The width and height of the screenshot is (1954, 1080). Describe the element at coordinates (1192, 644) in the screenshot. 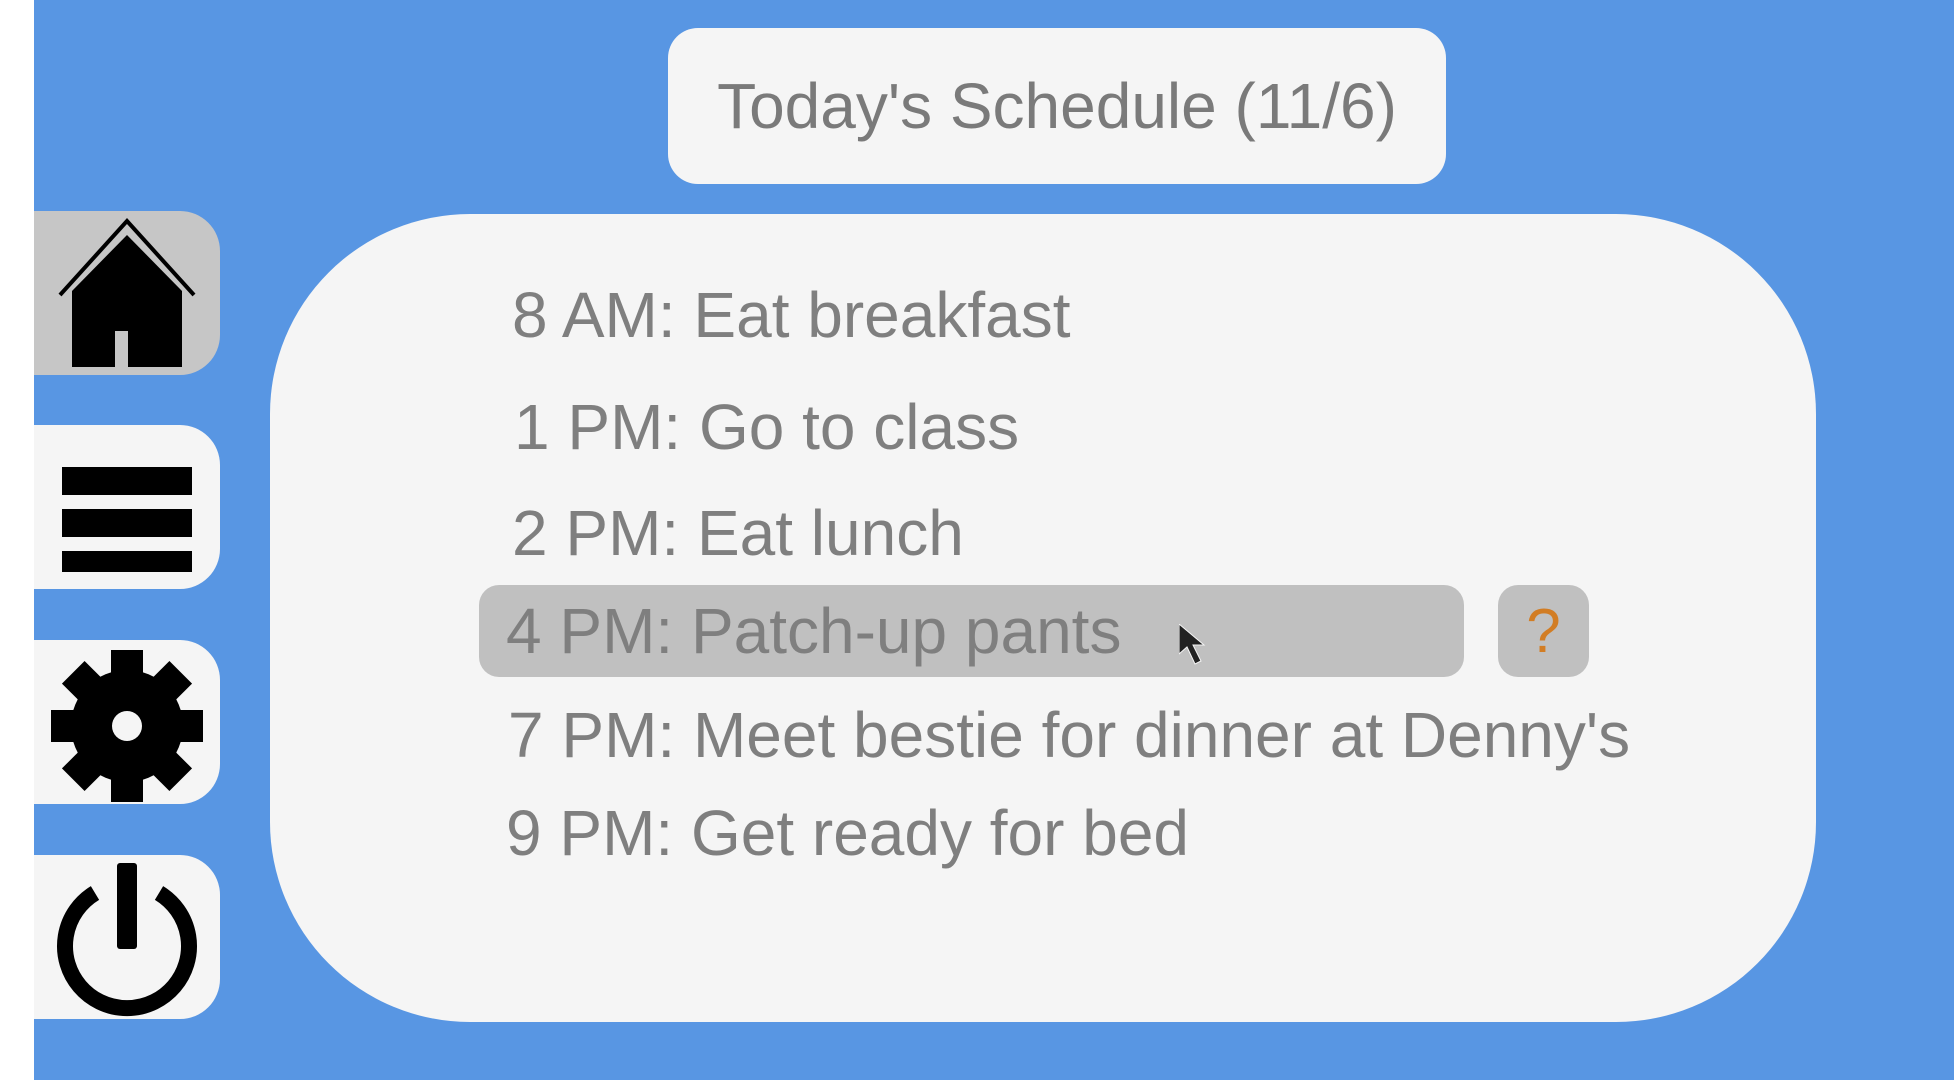

I see `mouse-cursor-icon` at that location.